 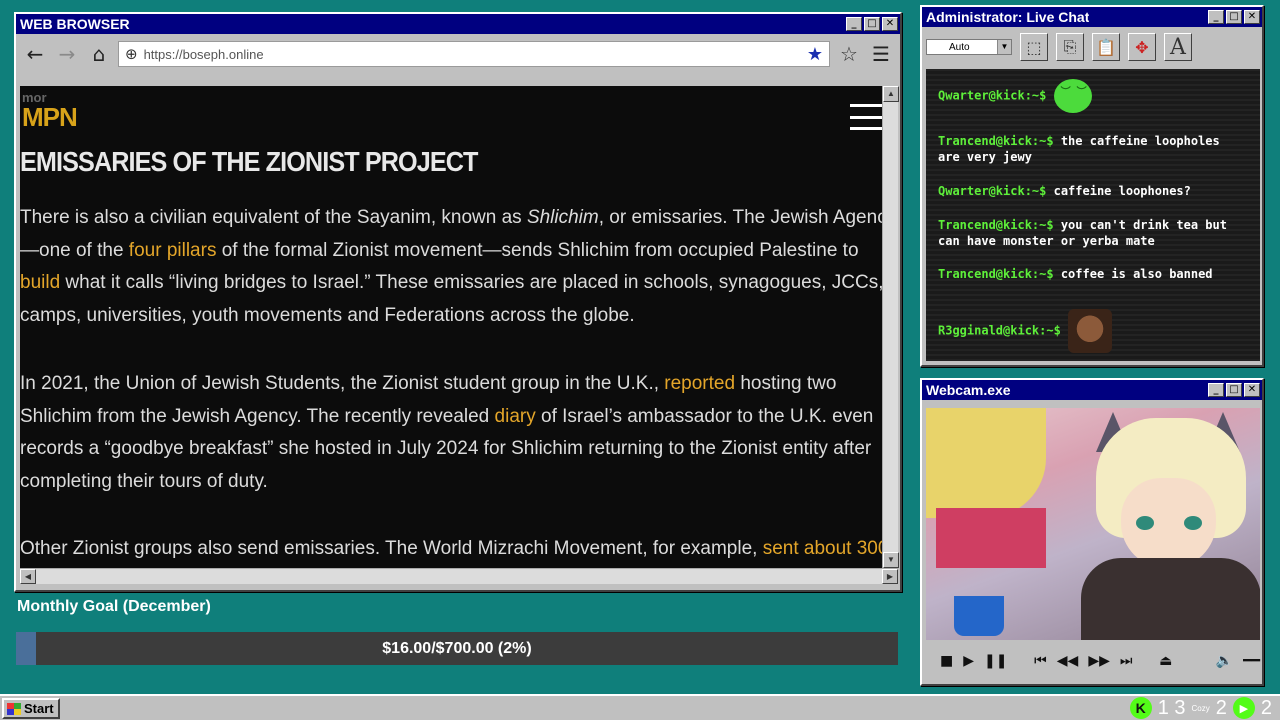 I want to click on skip-back-icon: ⏮, so click(x=1040, y=661).